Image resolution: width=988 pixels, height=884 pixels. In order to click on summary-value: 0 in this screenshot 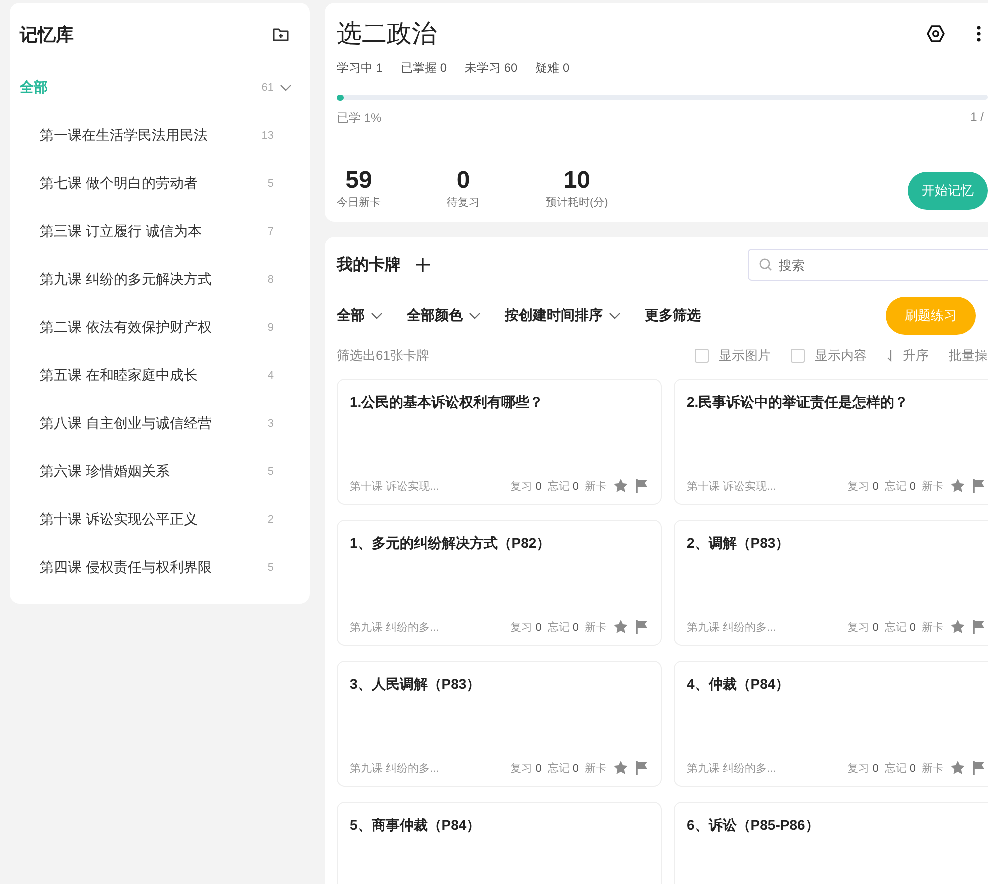, I will do `click(463, 181)`.